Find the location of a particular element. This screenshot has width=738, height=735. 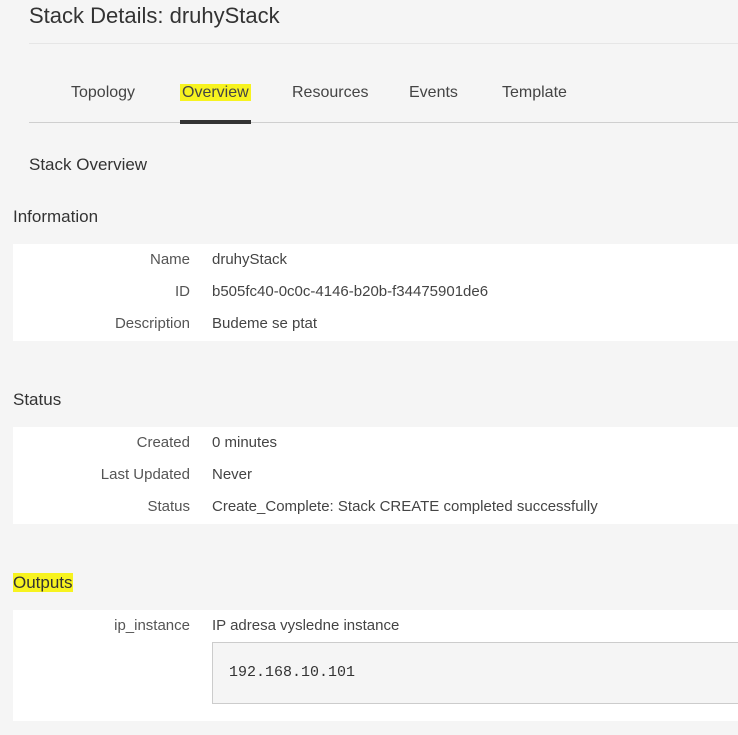

stack-overview-heading: Stack Overview is located at coordinates (88, 164).